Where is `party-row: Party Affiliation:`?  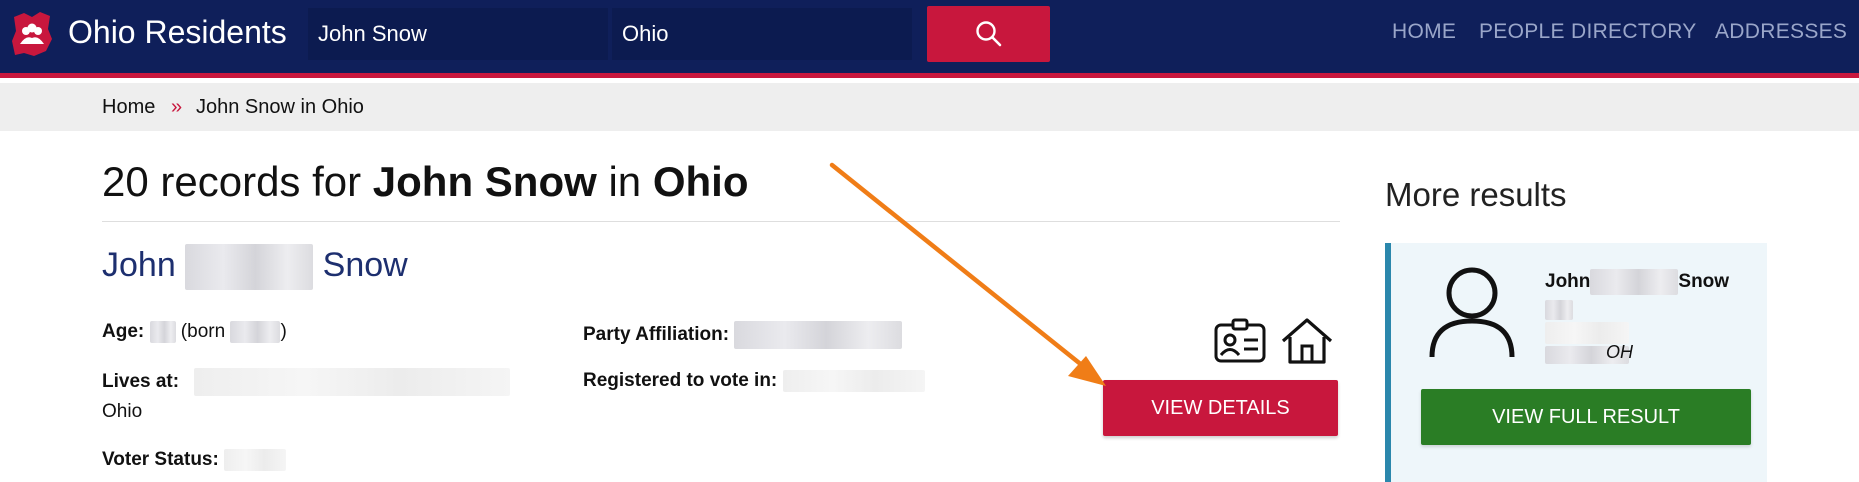
party-row: Party Affiliation: is located at coordinates (743, 335).